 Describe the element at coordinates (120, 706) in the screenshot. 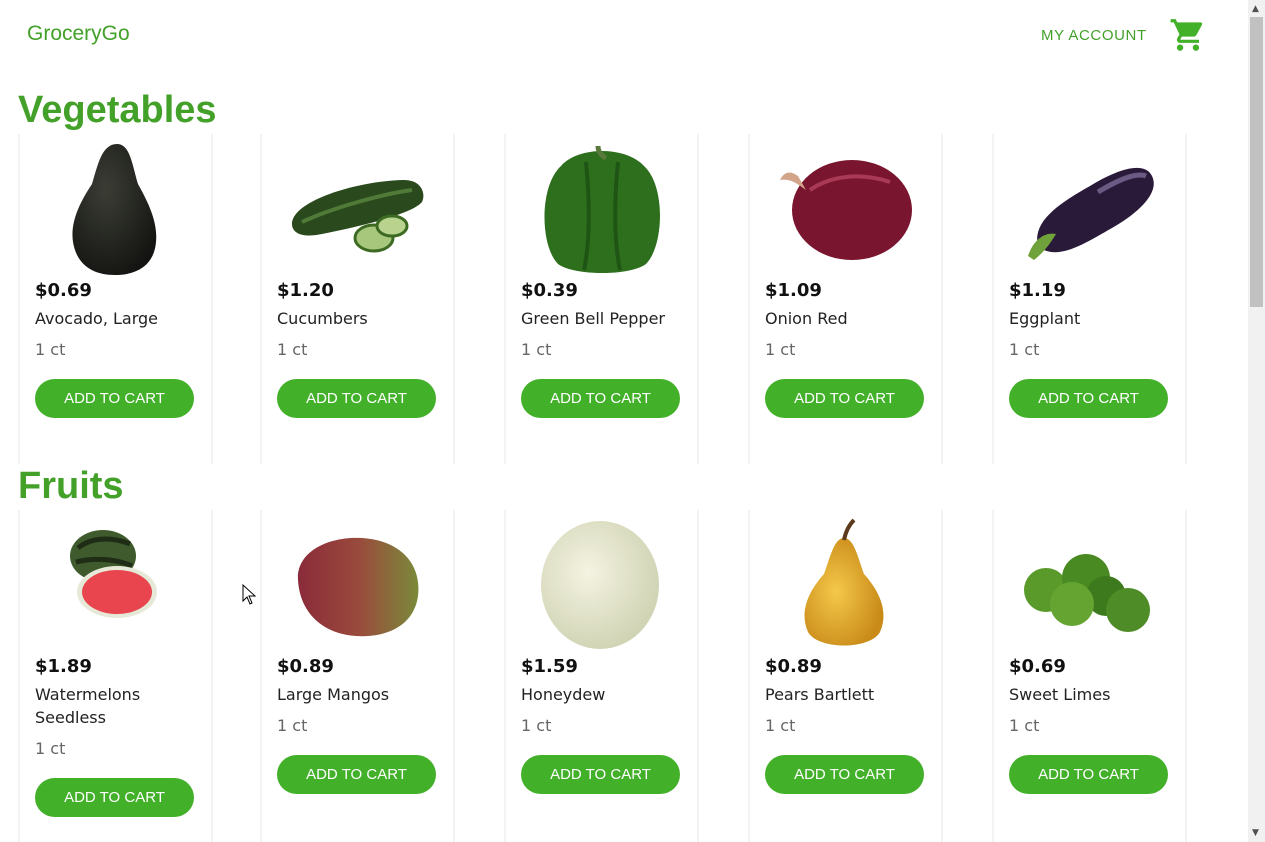

I see `product-name: Watermelons Seedless` at that location.